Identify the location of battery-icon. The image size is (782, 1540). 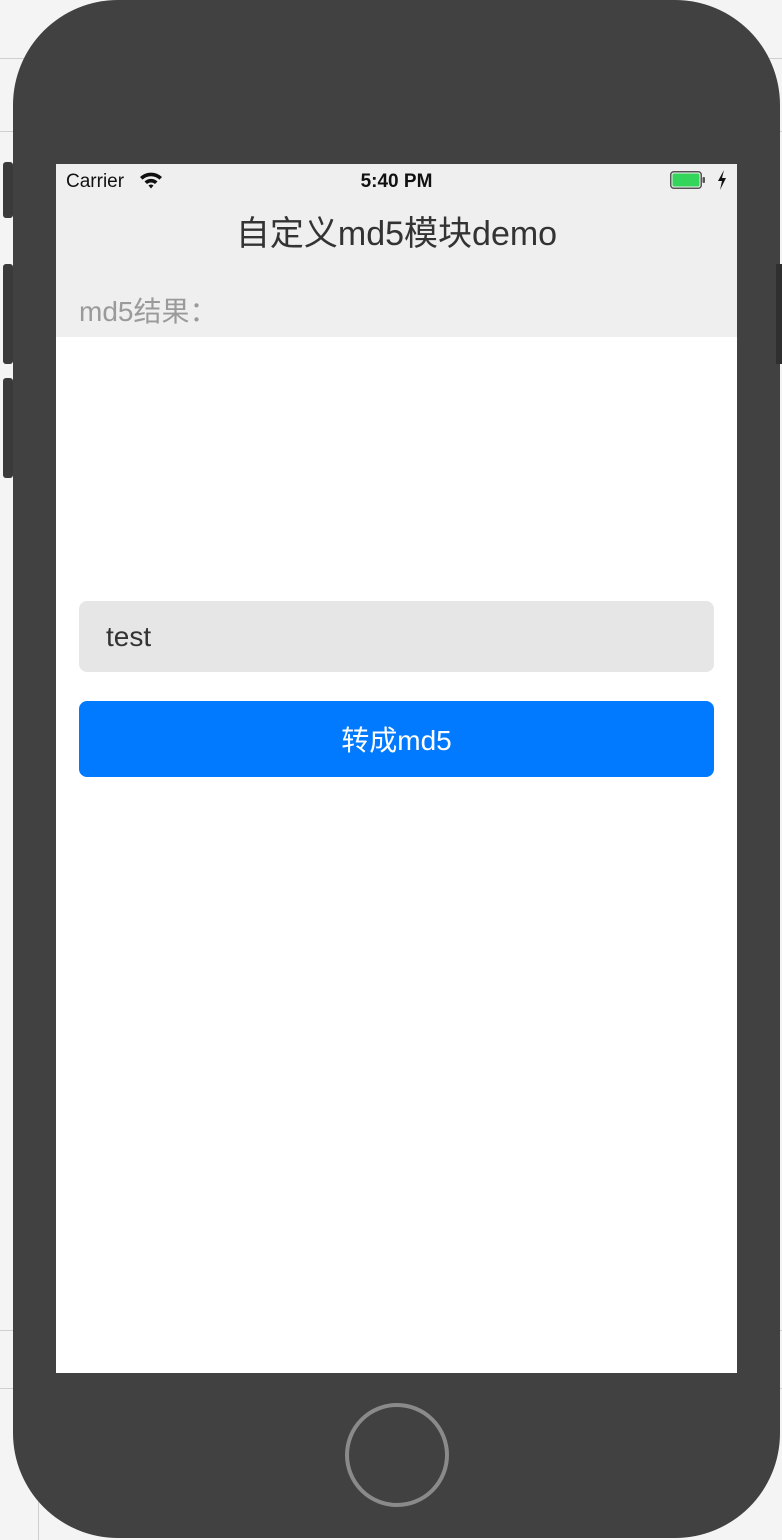
(687, 180).